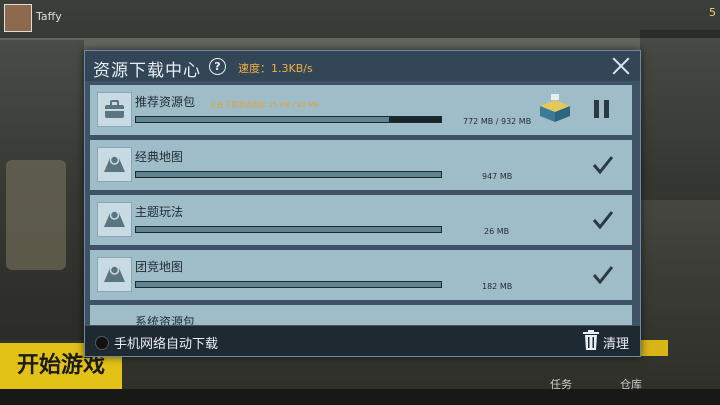 The width and height of the screenshot is (720, 405). Describe the element at coordinates (712, 12) in the screenshot. I see `currency-count: 5` at that location.